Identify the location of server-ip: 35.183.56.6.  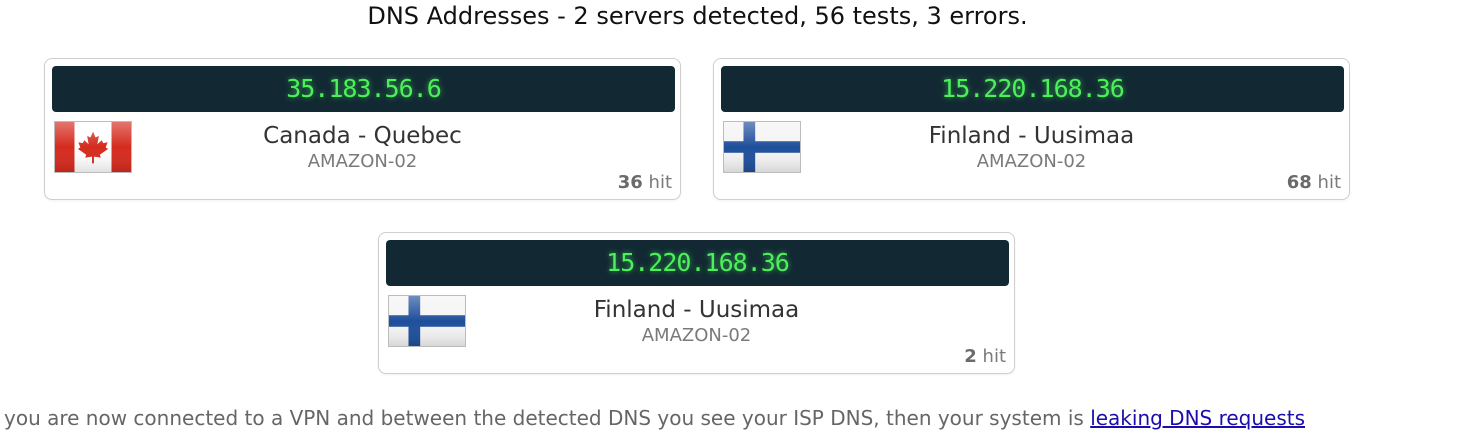
(363, 89).